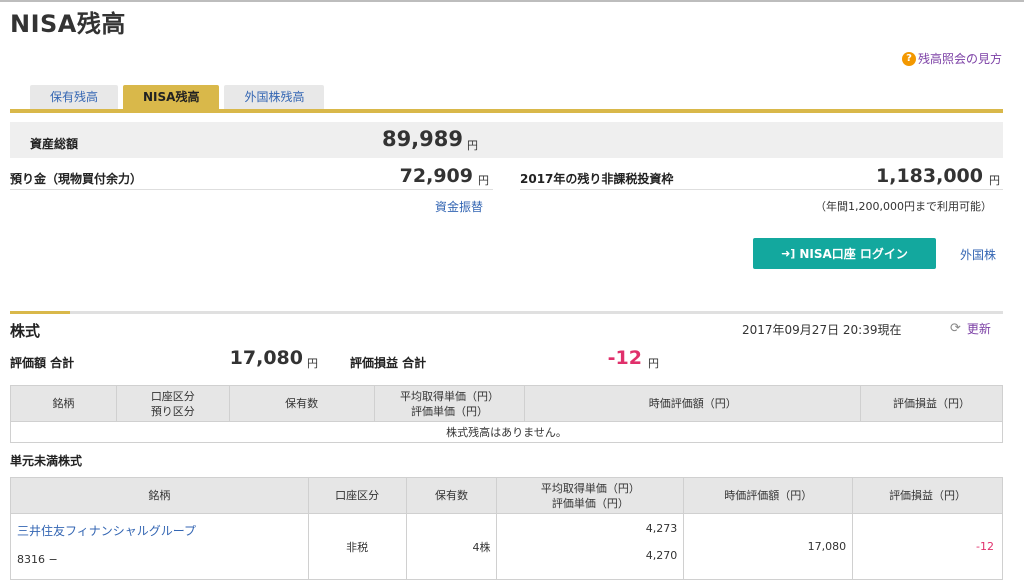  I want to click on help-link: ? 残高照会の見方, so click(951, 58).